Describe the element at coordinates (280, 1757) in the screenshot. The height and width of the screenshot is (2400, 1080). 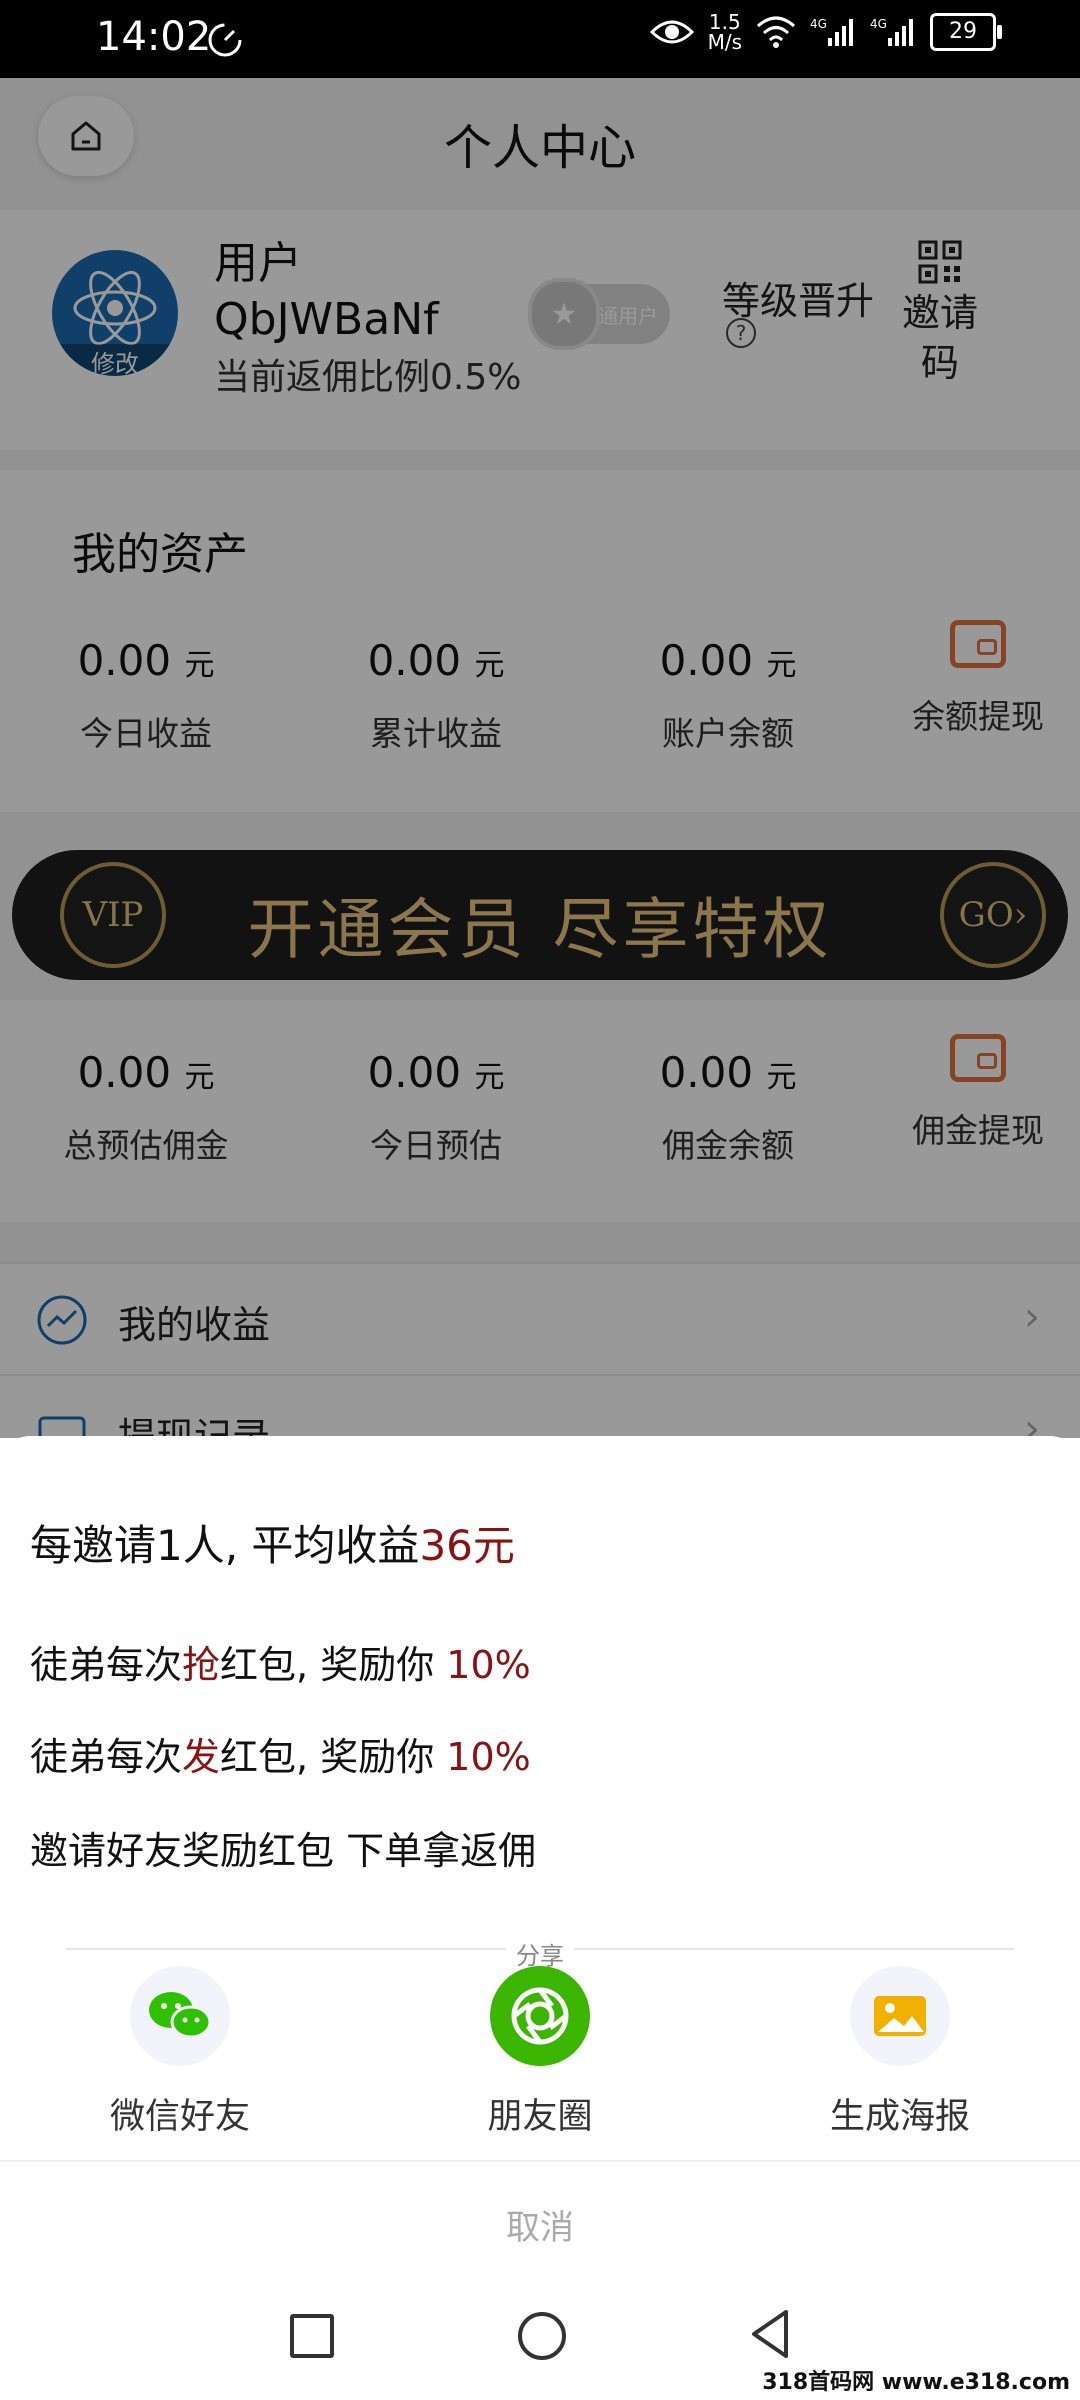
I see `reward-rule-send: 徒弟每次发红包, 奖励你 10%` at that location.